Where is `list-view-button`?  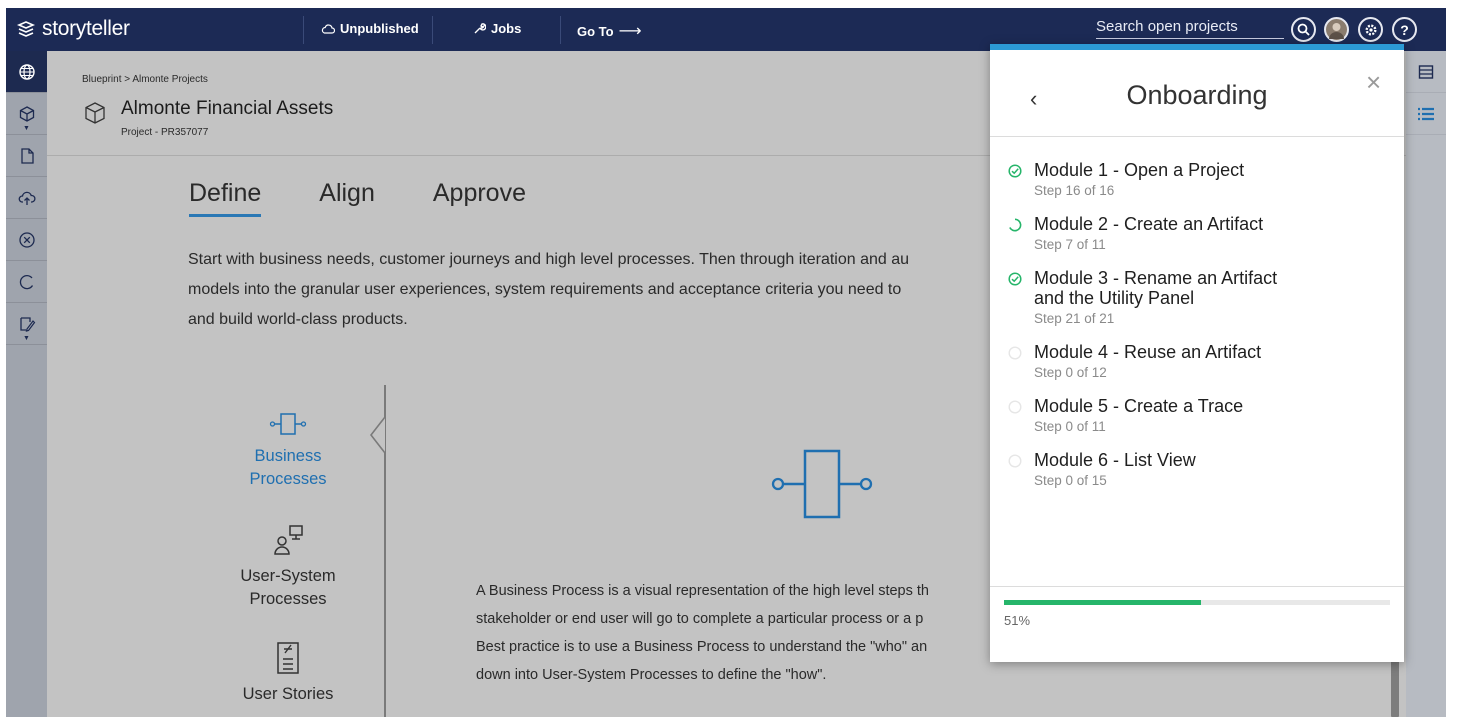
list-view-button is located at coordinates (1426, 114).